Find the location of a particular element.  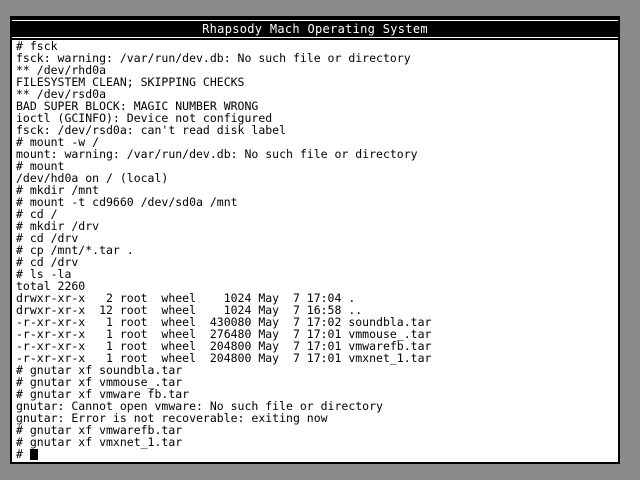

title-bar: Rhapsody Mach Operating System is located at coordinates (315, 29).